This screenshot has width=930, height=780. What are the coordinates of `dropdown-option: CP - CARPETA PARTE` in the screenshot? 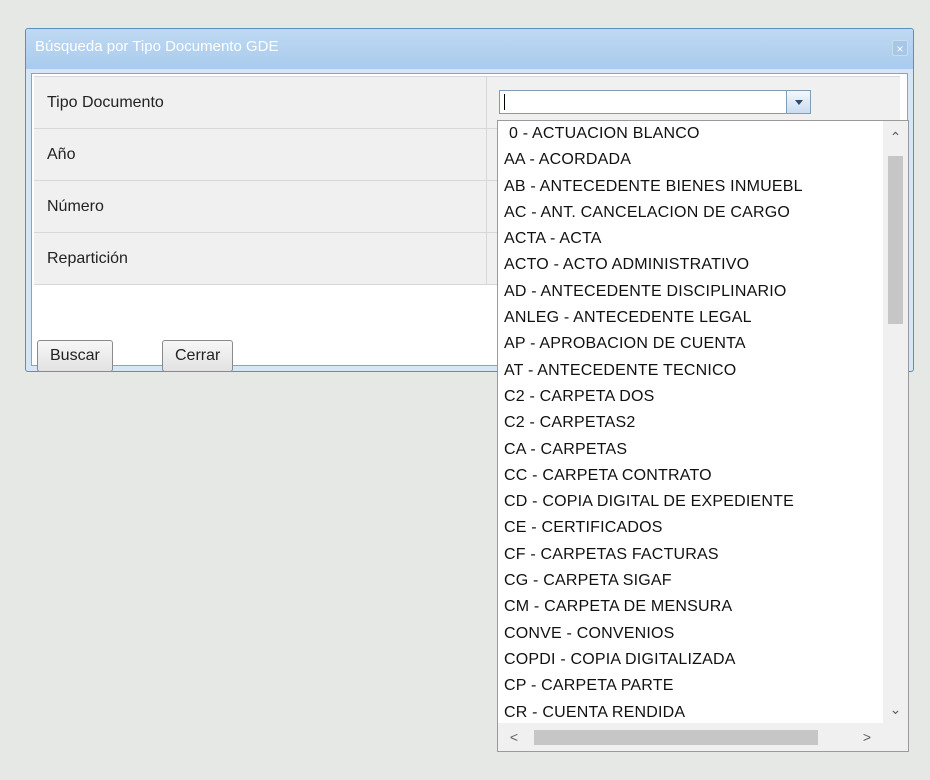 It's located at (690, 686).